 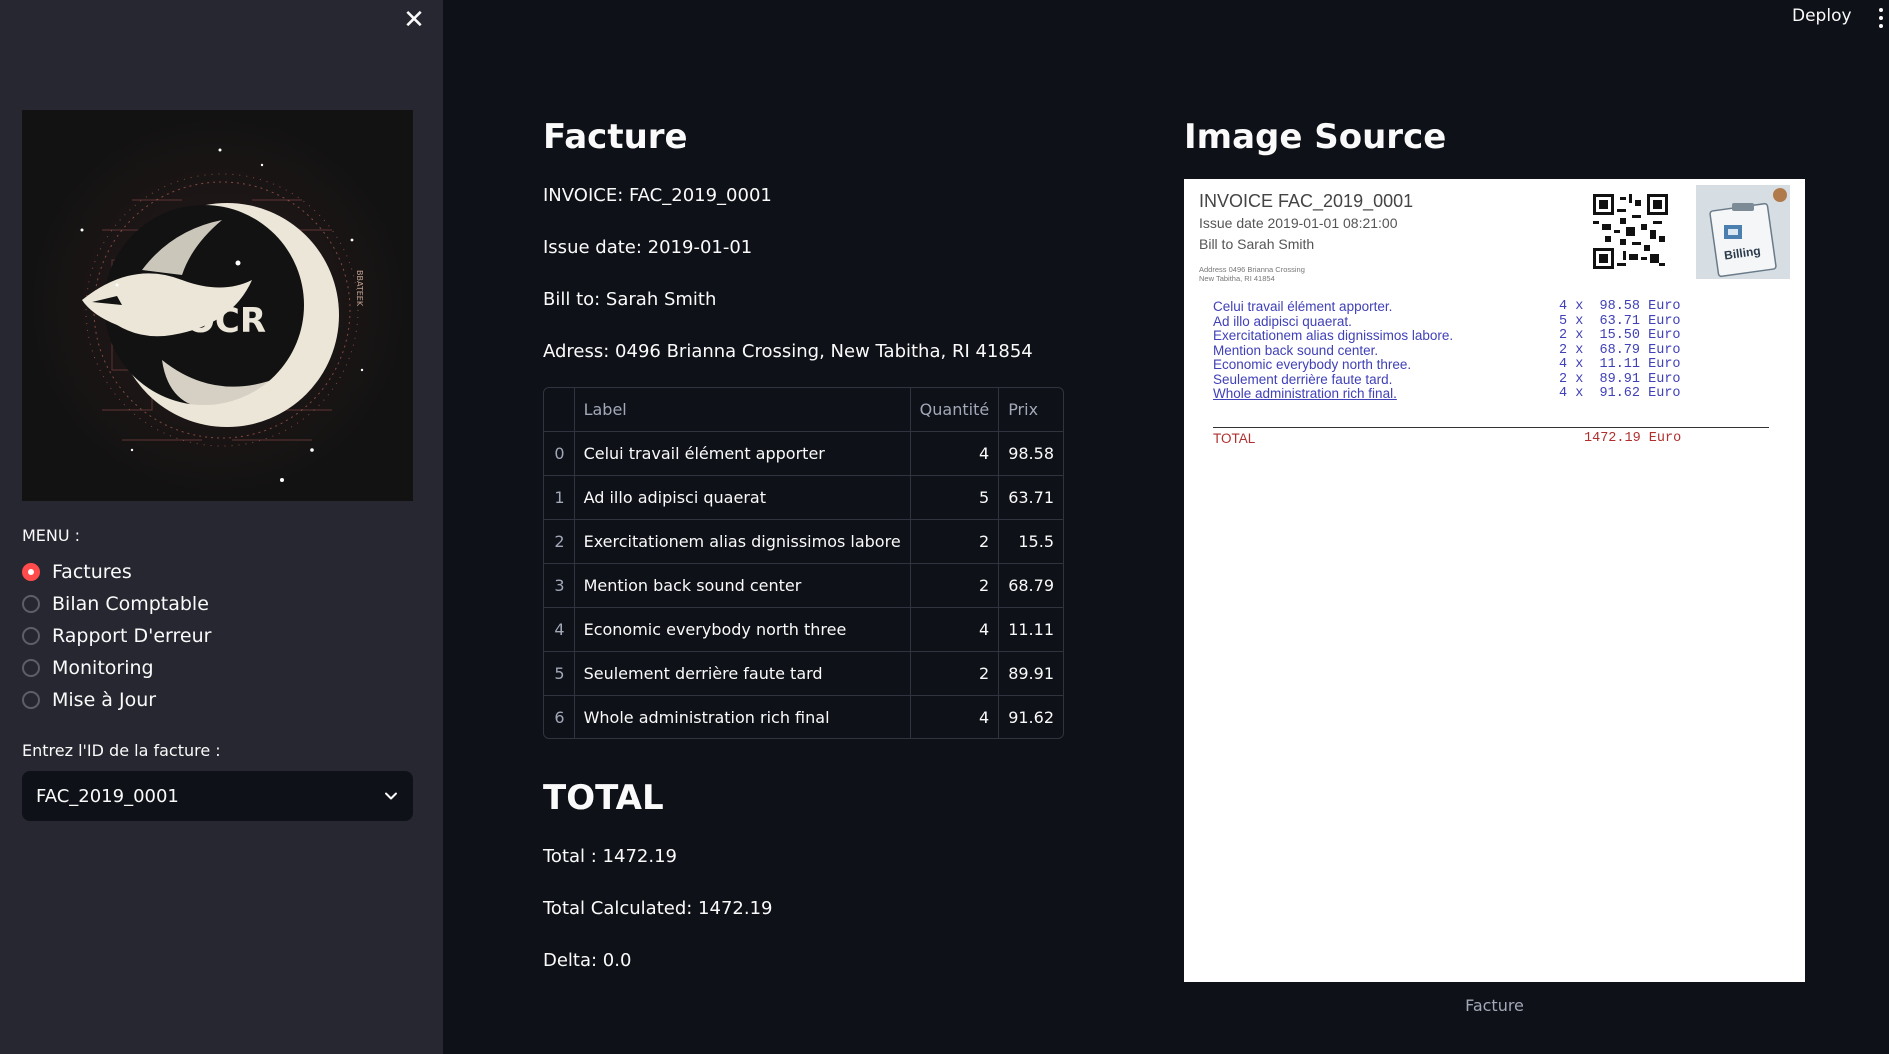 What do you see at coordinates (359, 288) in the screenshot?
I see `logo-side-text: BBATEEK` at bounding box center [359, 288].